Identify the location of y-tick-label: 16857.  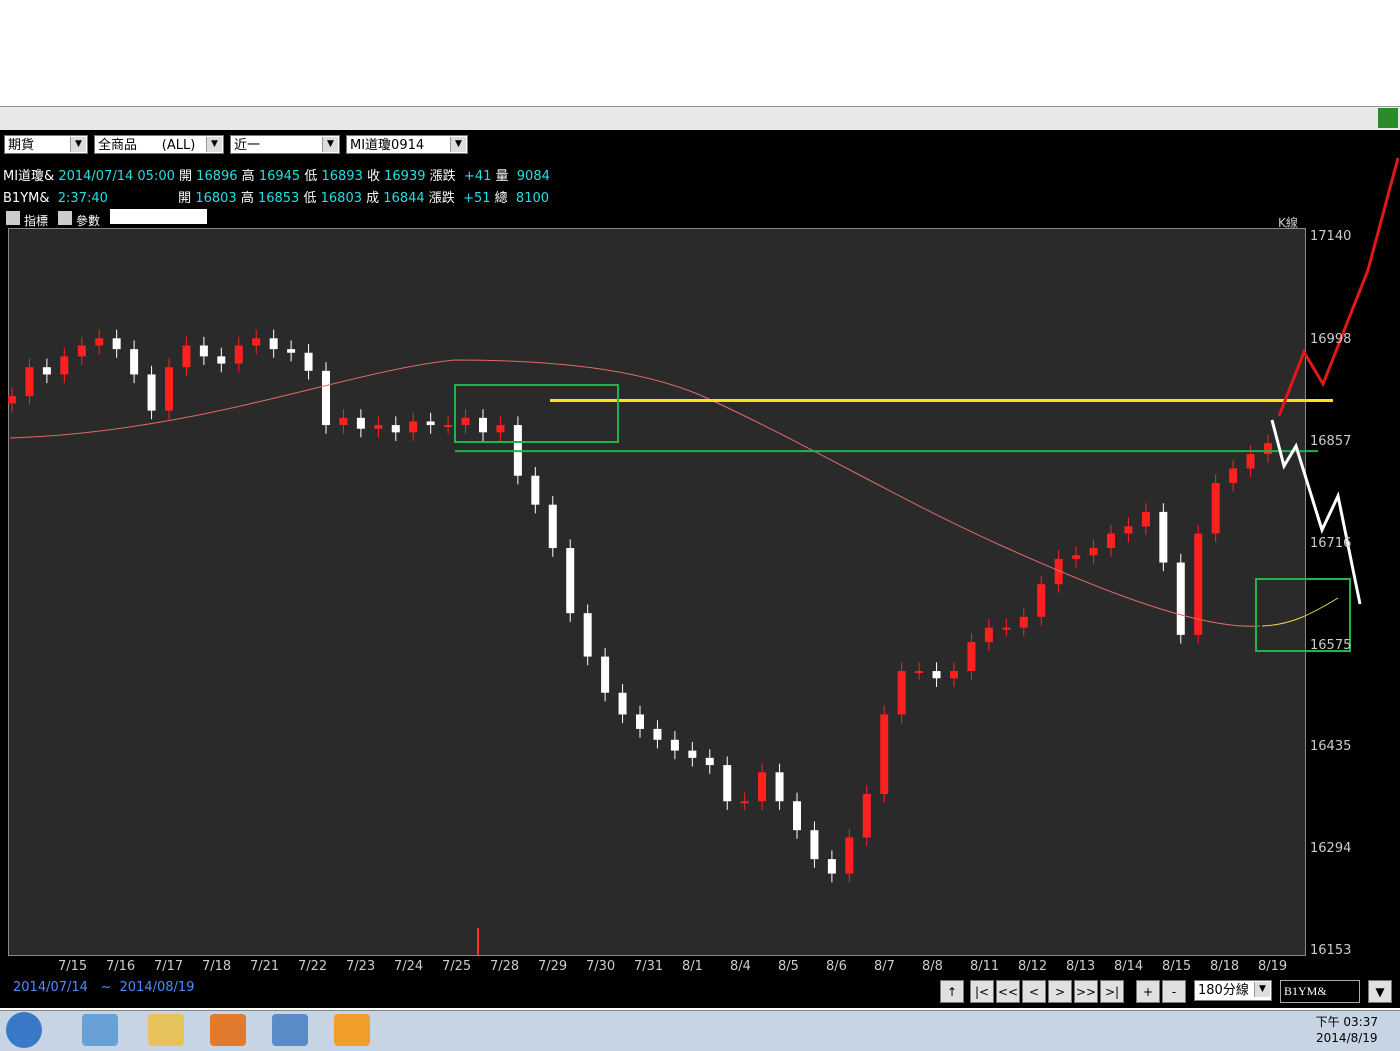
(1331, 441).